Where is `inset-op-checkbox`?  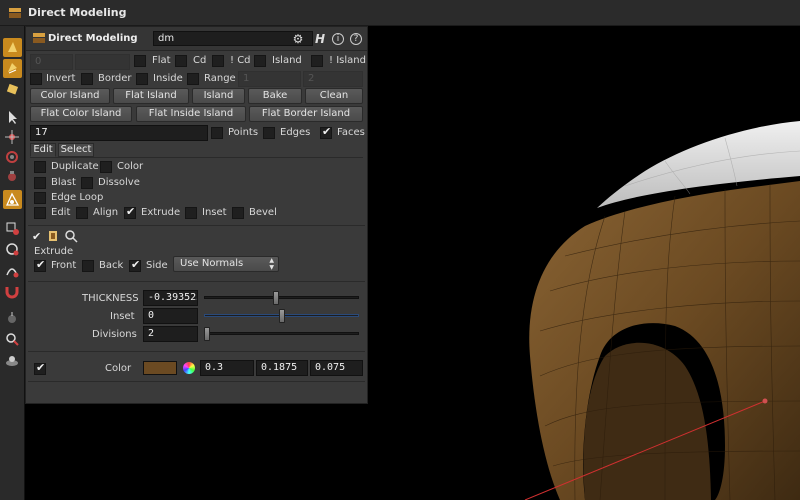 inset-op-checkbox is located at coordinates (191, 213).